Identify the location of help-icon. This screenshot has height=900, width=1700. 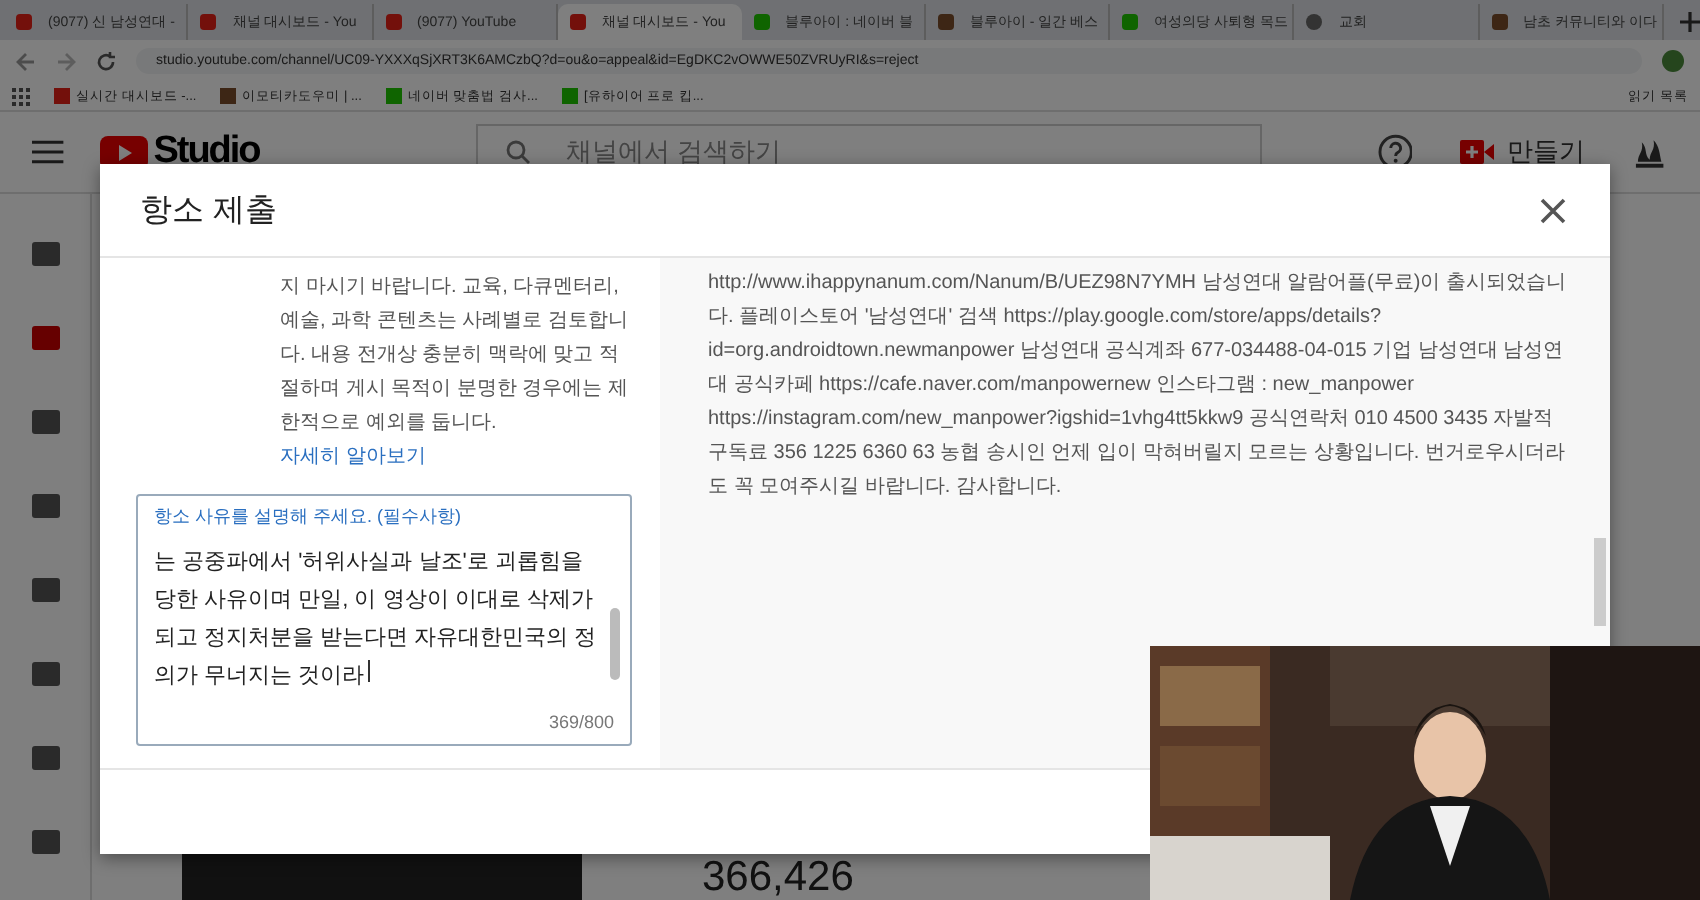
(1395, 152).